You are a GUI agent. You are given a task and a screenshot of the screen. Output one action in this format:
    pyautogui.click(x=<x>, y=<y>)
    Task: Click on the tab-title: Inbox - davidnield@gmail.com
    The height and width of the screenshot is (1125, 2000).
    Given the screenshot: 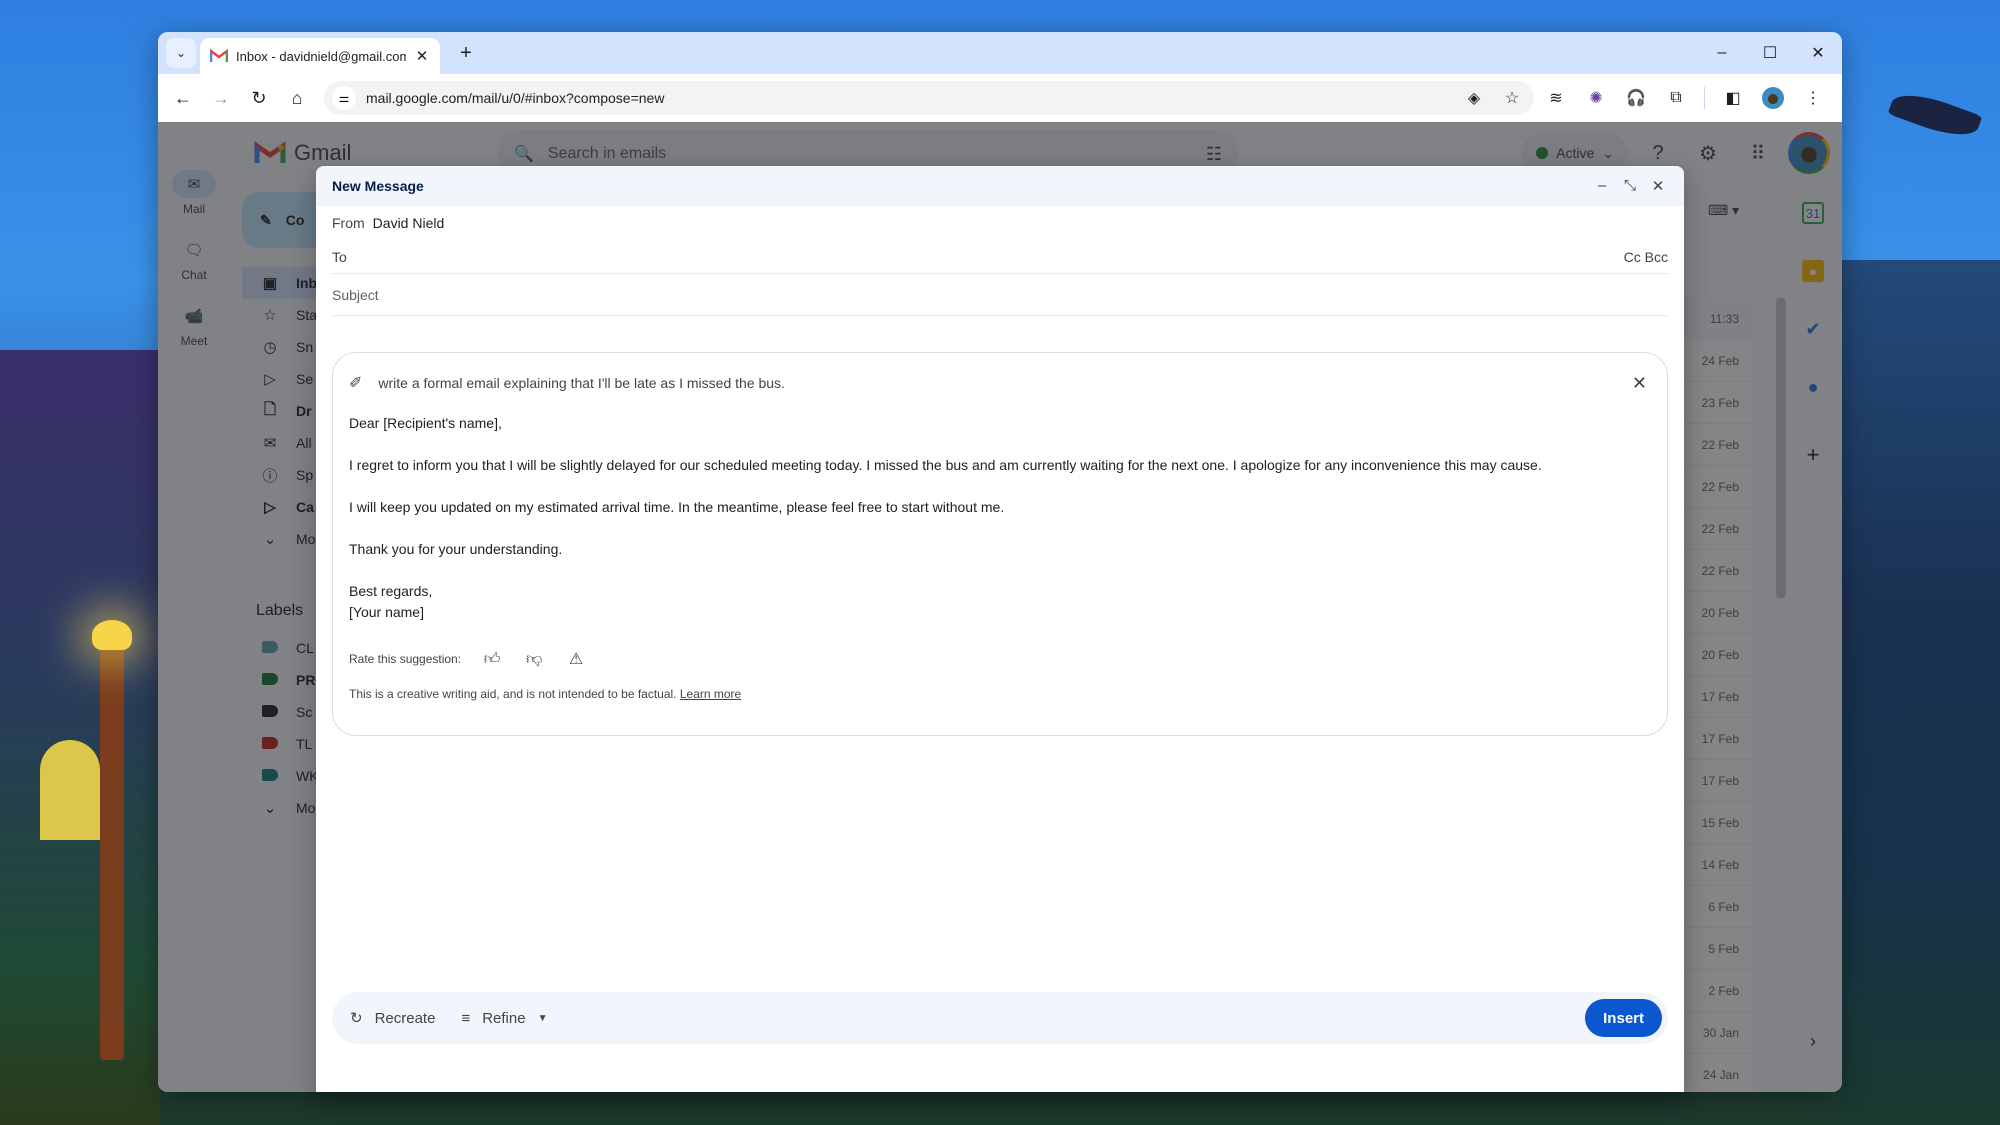 What is the action you would take?
    pyautogui.click(x=321, y=56)
    